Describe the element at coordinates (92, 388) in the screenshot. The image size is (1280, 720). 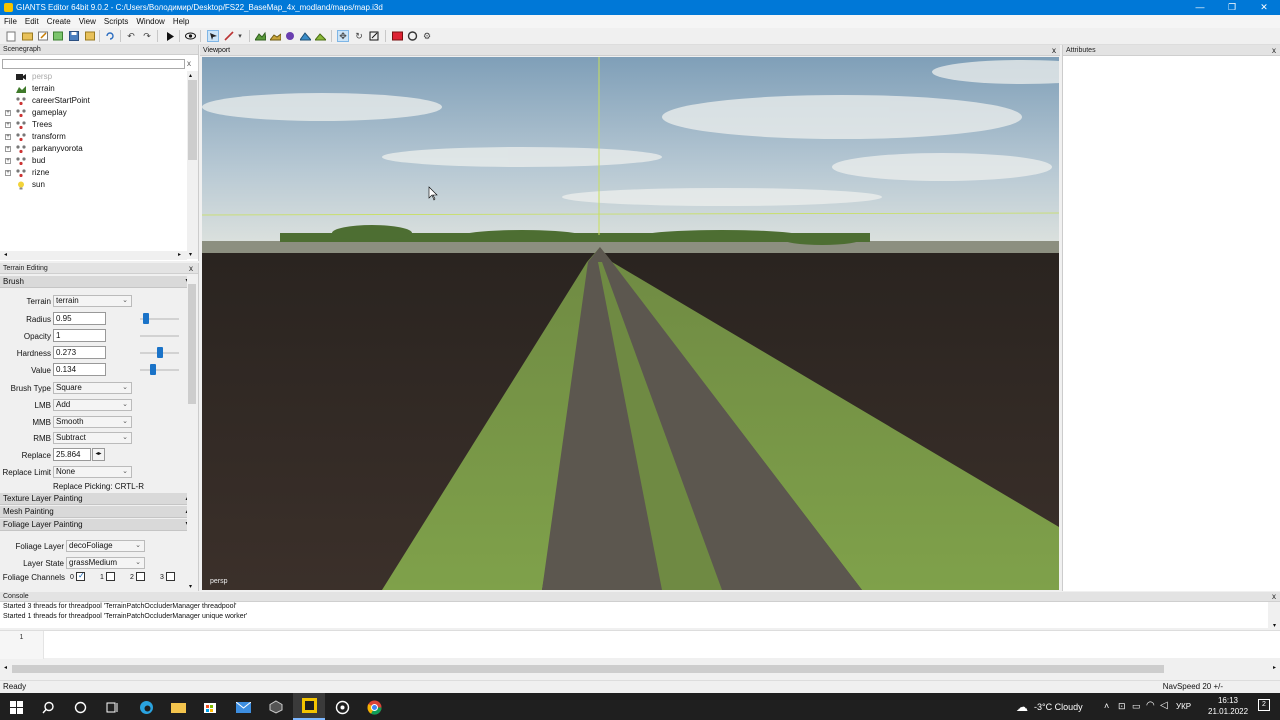
I see `brush-type-select: Square ⌄` at that location.